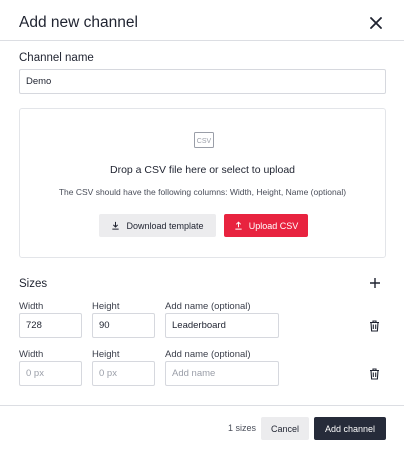 The height and width of the screenshot is (452, 404). What do you see at coordinates (376, 23) in the screenshot?
I see `close-icon` at bounding box center [376, 23].